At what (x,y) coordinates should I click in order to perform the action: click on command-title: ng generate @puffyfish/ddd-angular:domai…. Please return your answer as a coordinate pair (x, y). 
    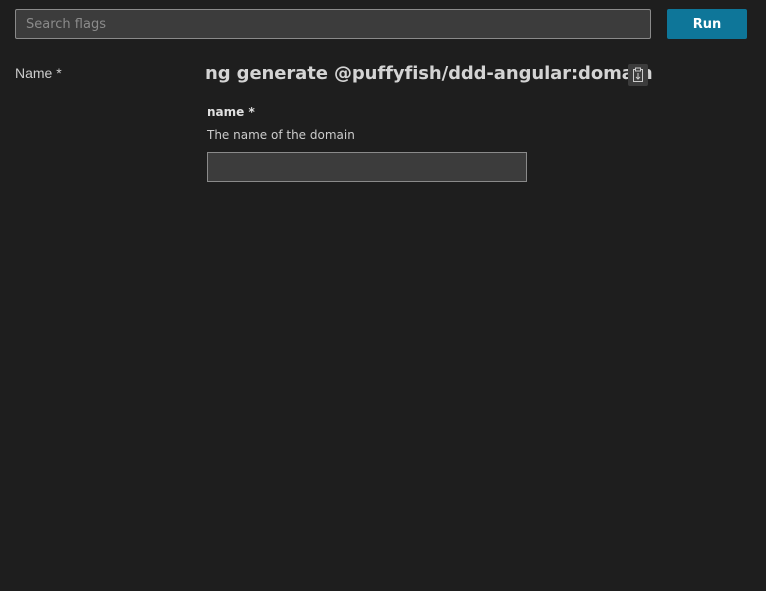
    Looking at the image, I should click on (429, 73).